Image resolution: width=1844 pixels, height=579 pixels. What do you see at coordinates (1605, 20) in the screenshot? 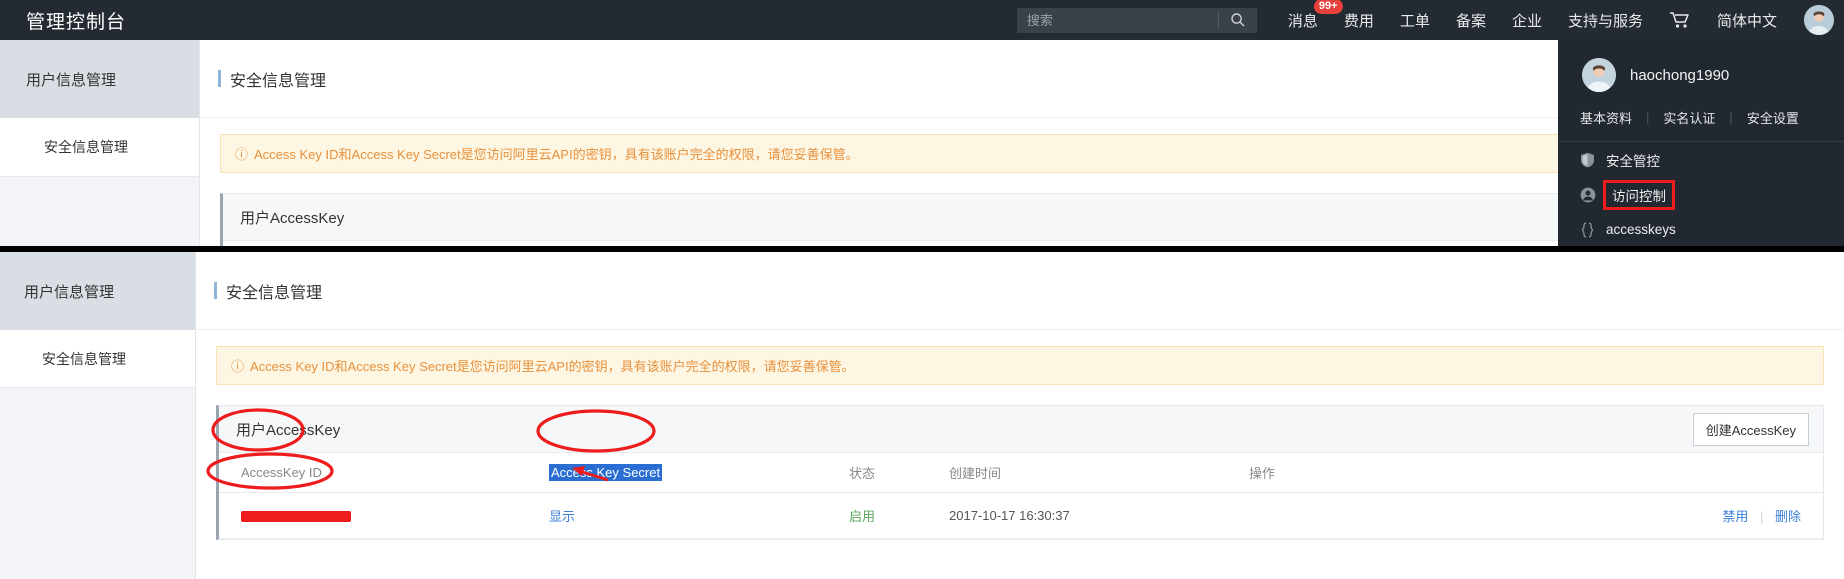
I see `nav-item-support: 支持与服务` at bounding box center [1605, 20].